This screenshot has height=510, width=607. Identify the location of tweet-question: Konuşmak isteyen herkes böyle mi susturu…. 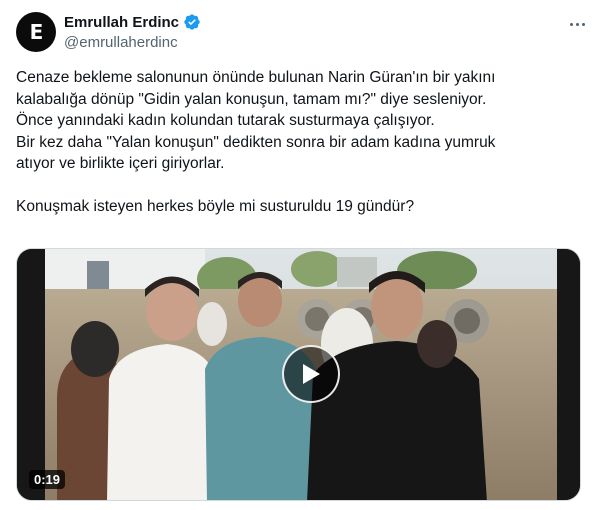
(215, 206).